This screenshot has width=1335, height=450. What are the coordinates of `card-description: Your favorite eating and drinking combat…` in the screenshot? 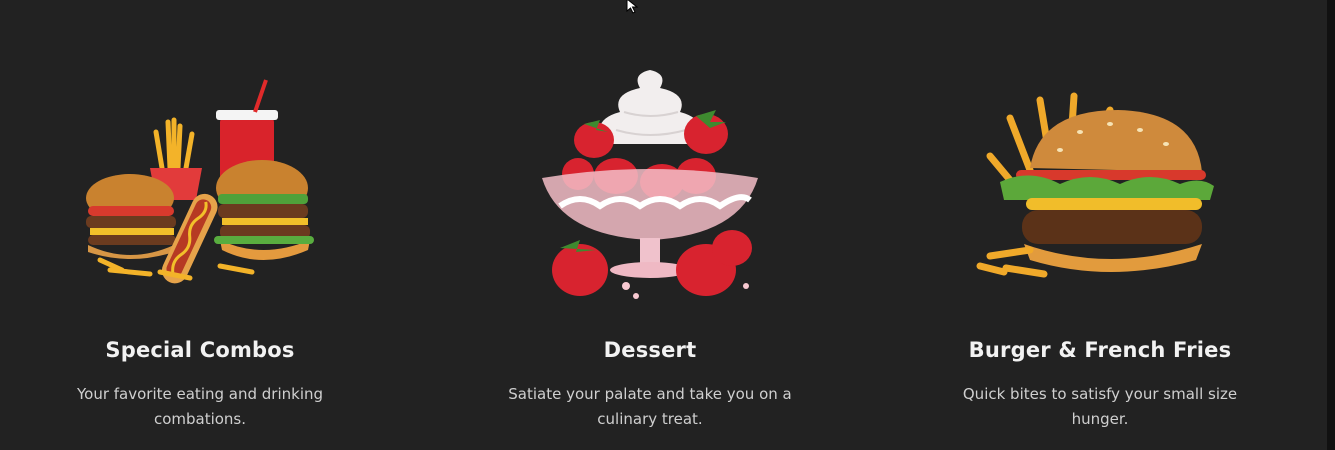 It's located at (200, 406).